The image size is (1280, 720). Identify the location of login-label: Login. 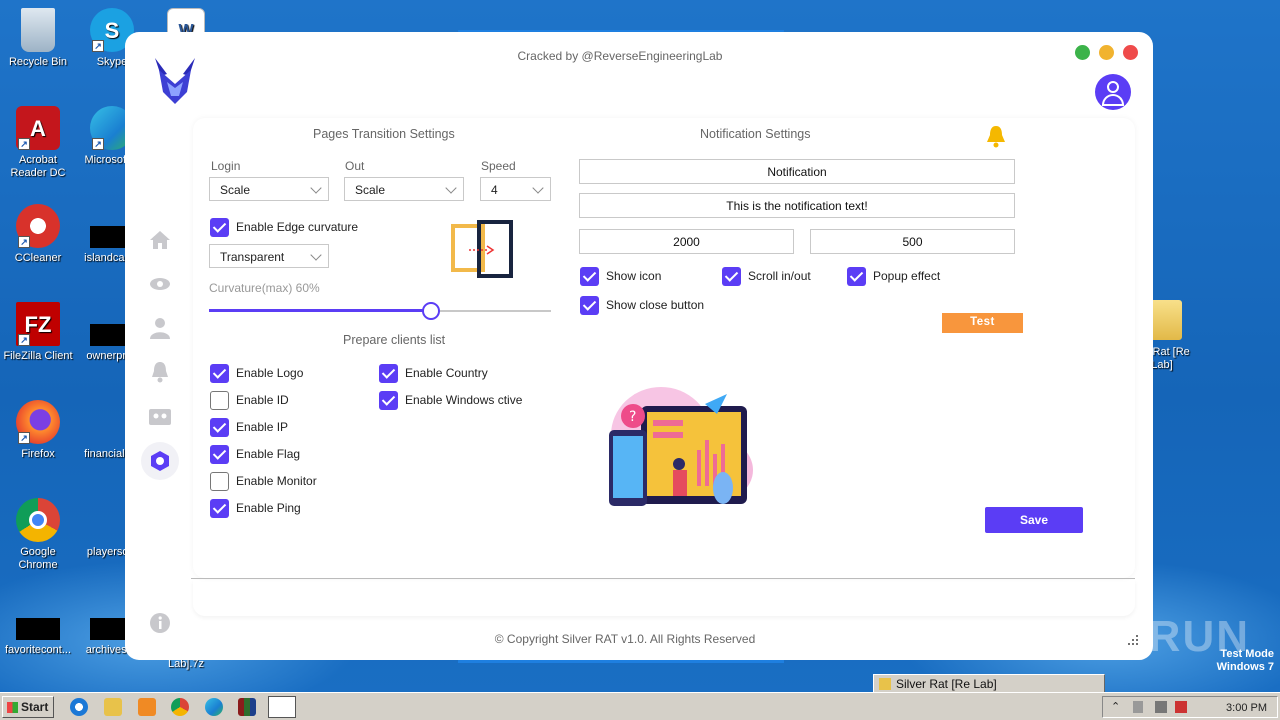
(226, 166).